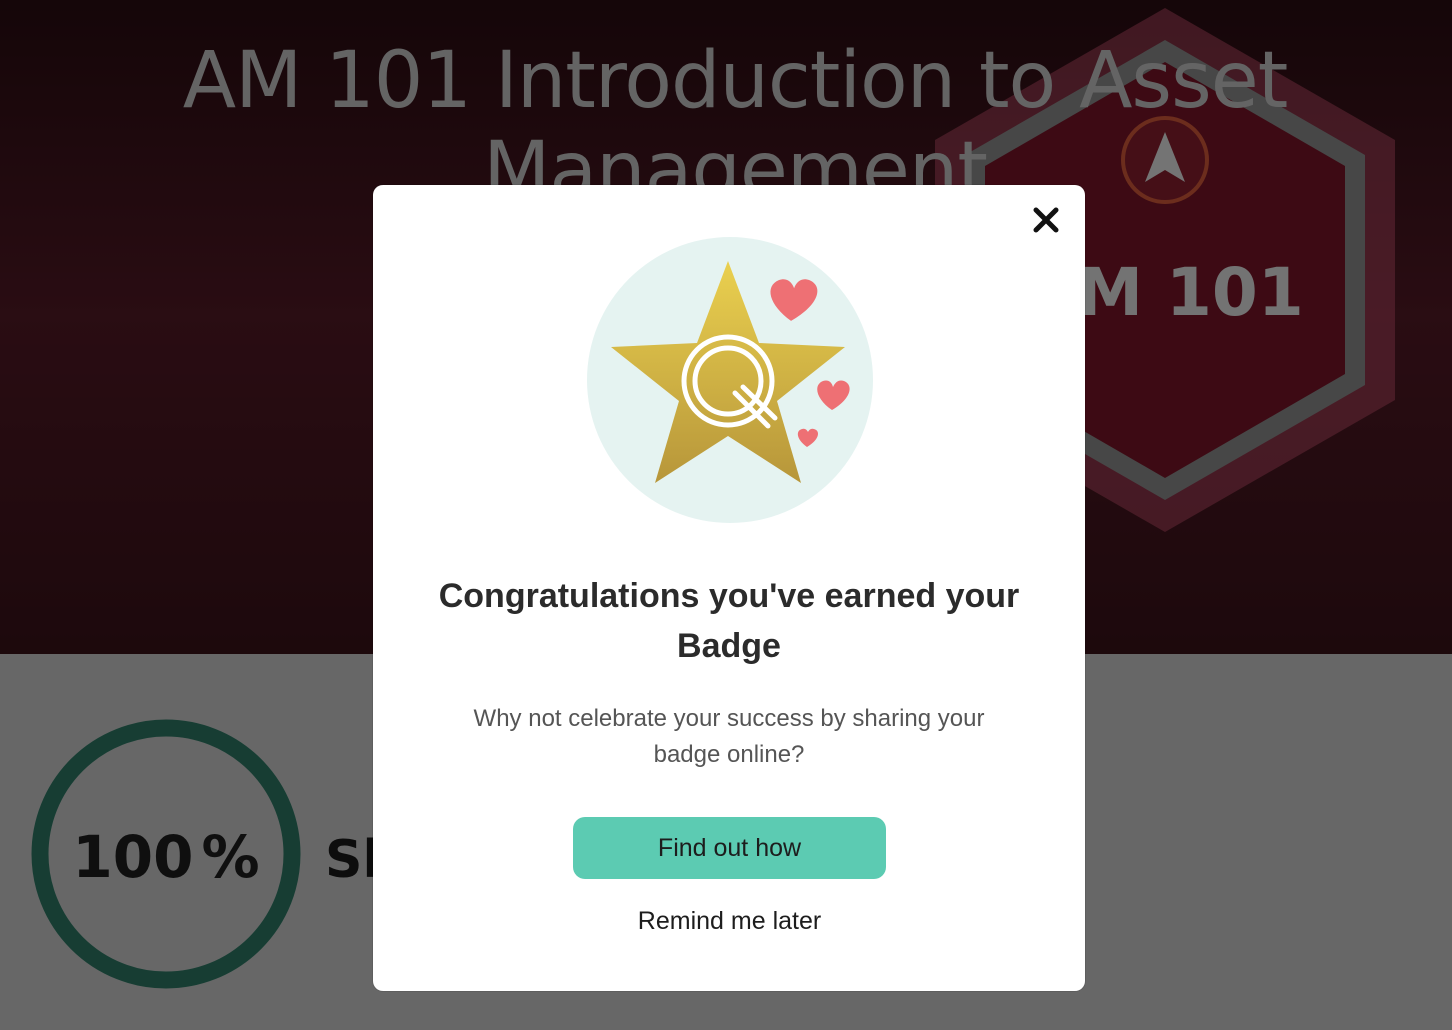 Image resolution: width=1452 pixels, height=1030 pixels. What do you see at coordinates (729, 848) in the screenshot?
I see `find-out-how-button: Find out how` at bounding box center [729, 848].